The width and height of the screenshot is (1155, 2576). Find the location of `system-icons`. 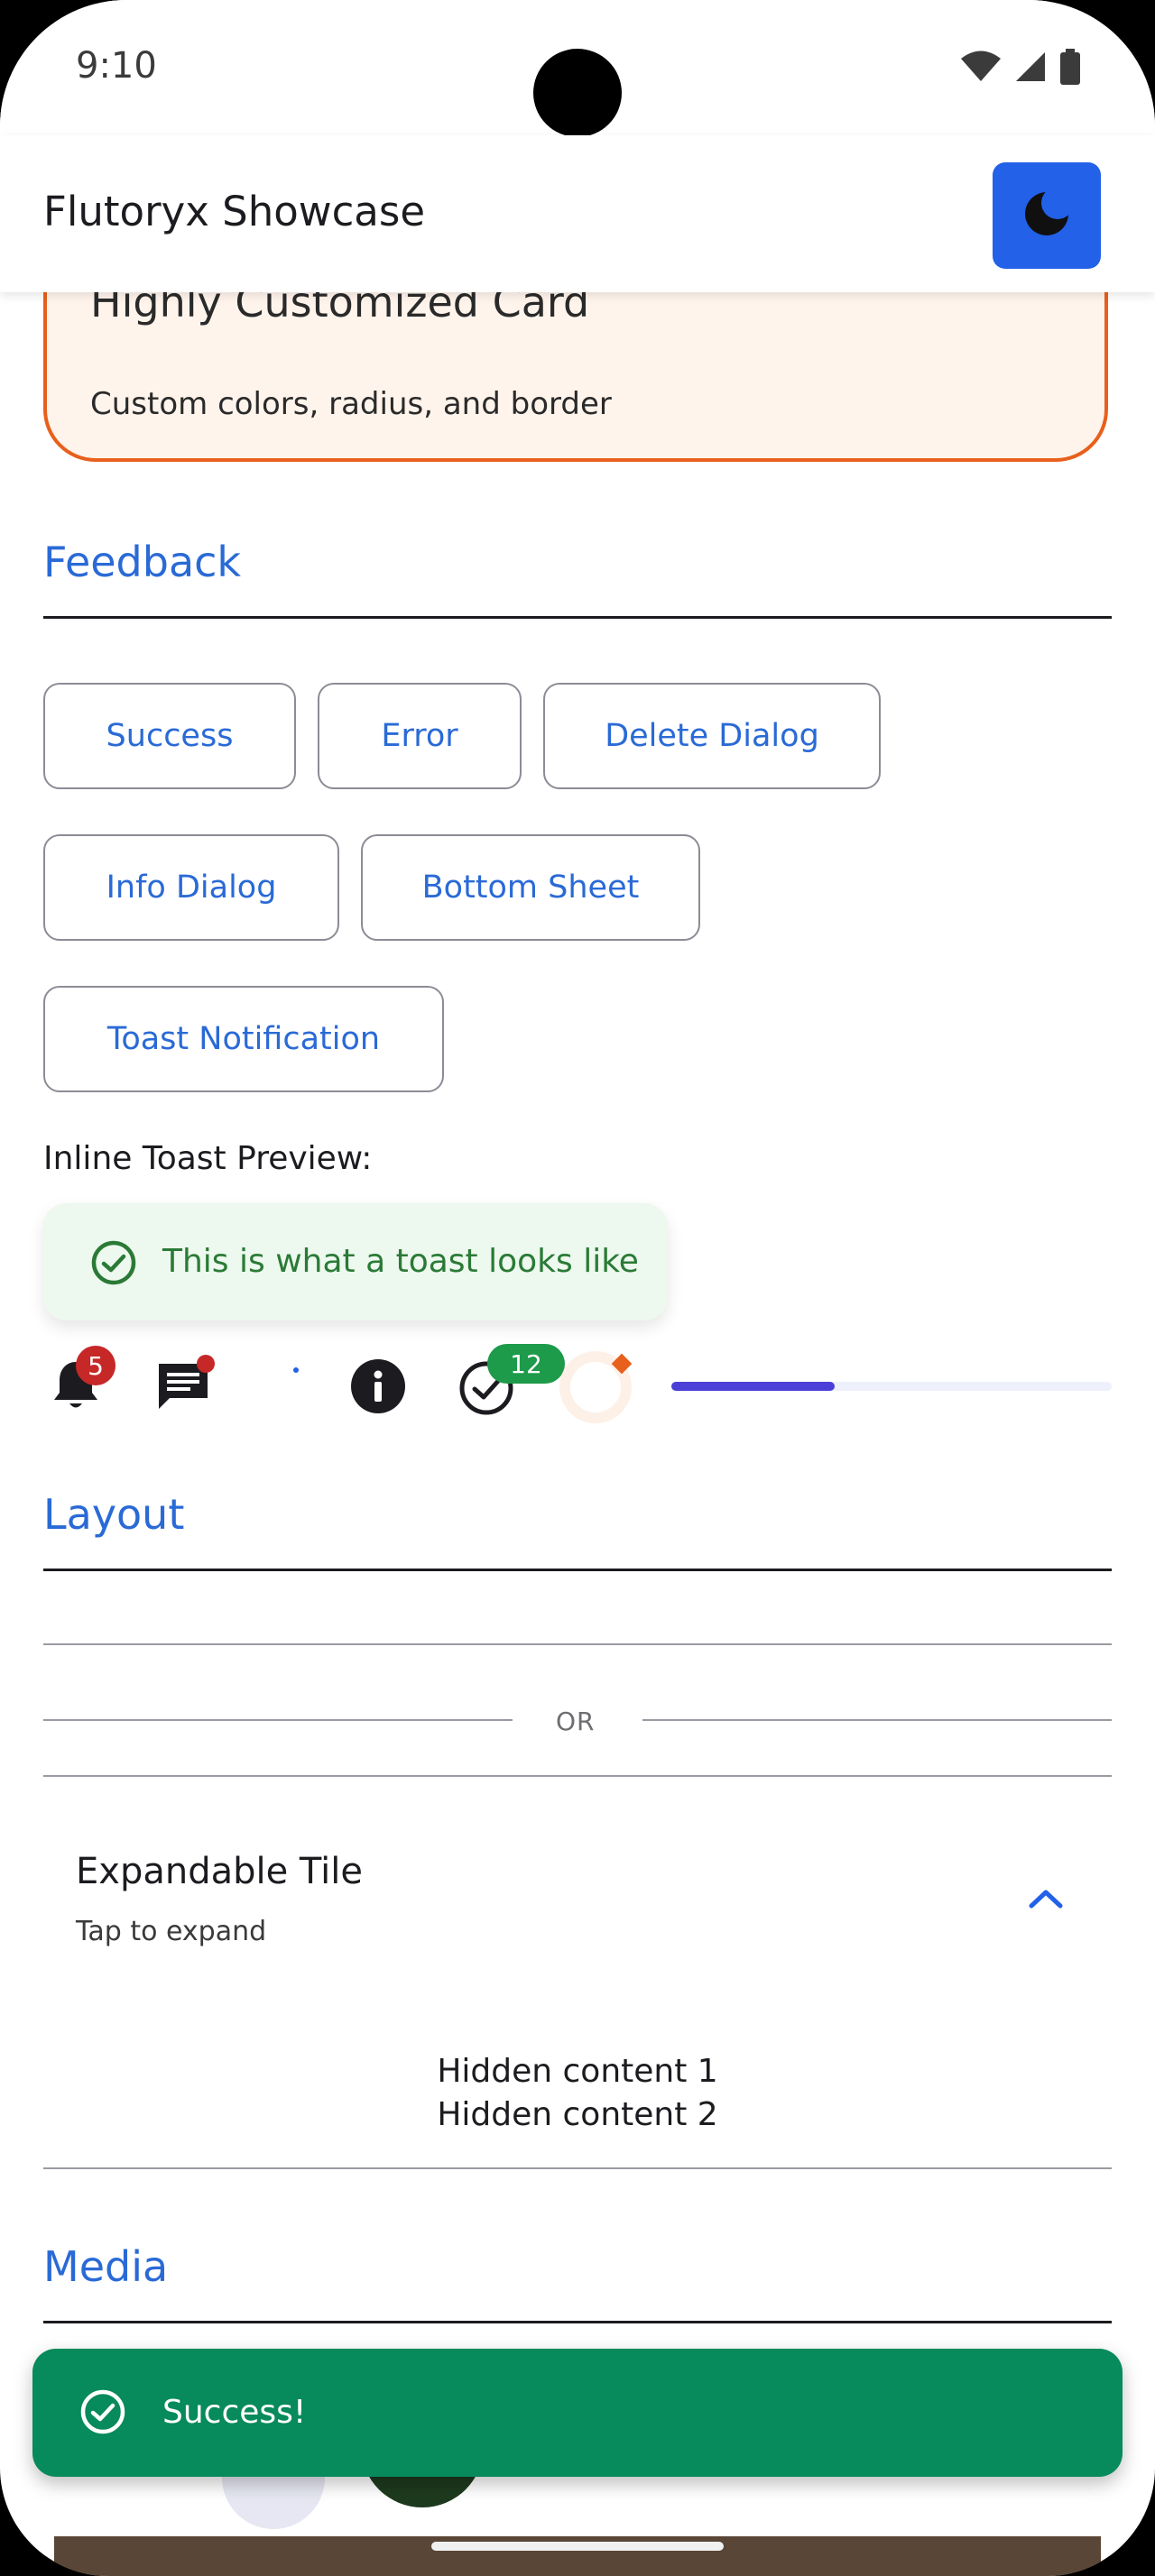

system-icons is located at coordinates (1020, 68).